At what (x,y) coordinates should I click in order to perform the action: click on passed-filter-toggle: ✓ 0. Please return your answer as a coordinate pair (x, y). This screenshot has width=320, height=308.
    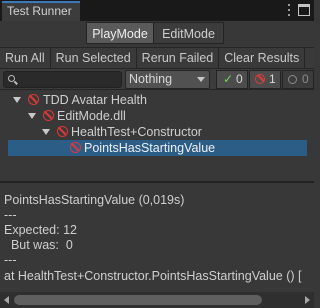
    Looking at the image, I should click on (232, 79).